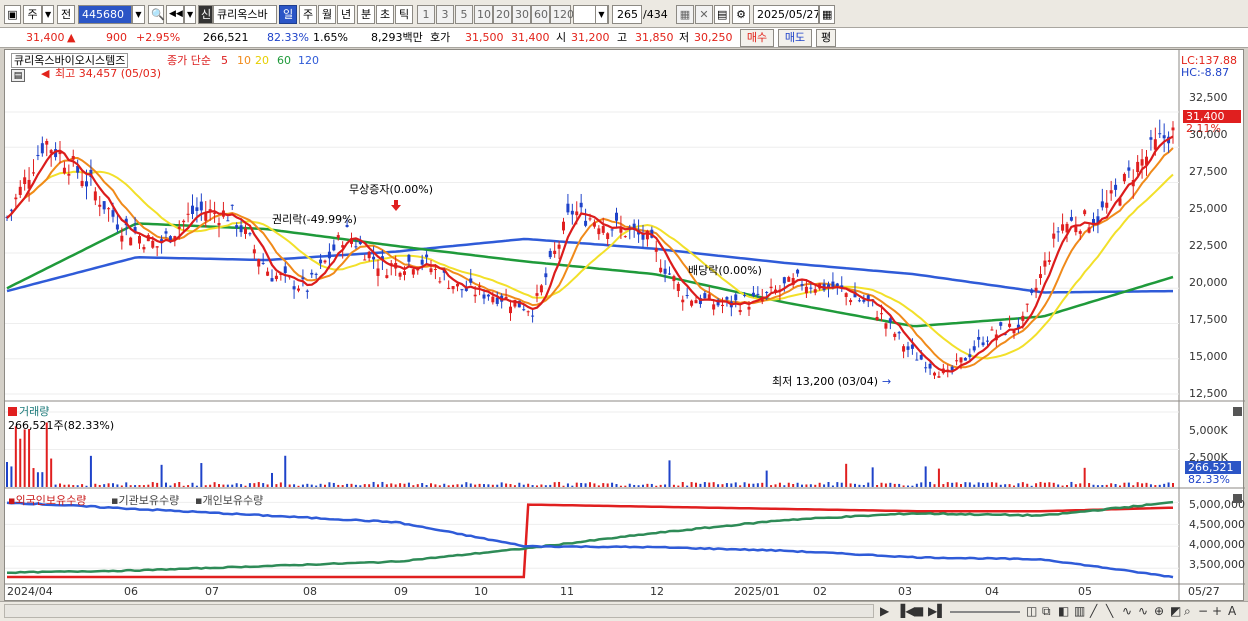 This screenshot has height=621, width=1248. What do you see at coordinates (308, 14) in the screenshot?
I see `tab-period-week: 주` at bounding box center [308, 14].